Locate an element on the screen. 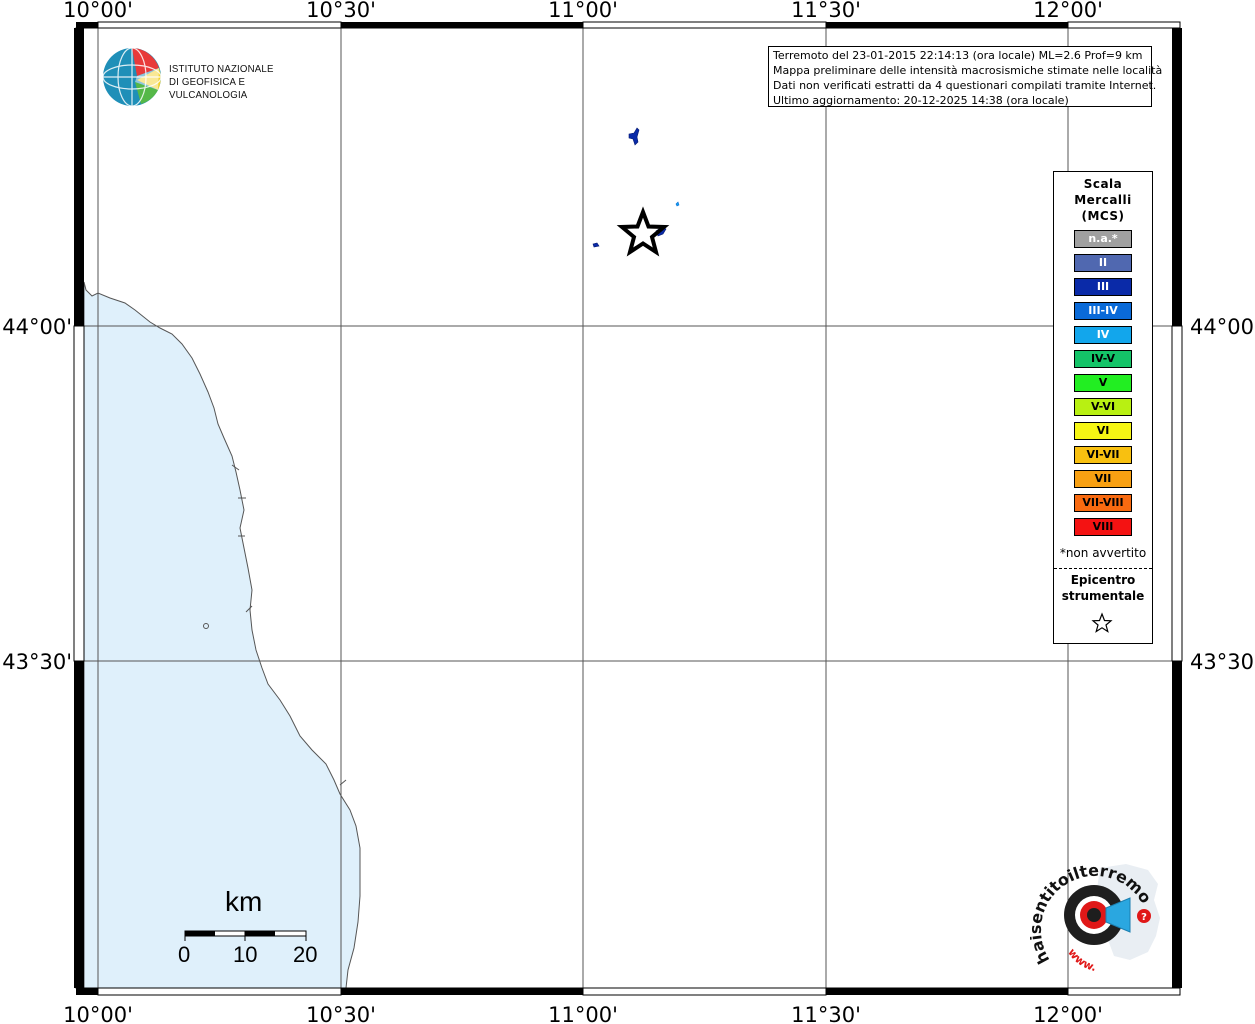 This screenshot has width=1255, height=1024. lat-tick-left-2: 43°30' is located at coordinates (37, 662).